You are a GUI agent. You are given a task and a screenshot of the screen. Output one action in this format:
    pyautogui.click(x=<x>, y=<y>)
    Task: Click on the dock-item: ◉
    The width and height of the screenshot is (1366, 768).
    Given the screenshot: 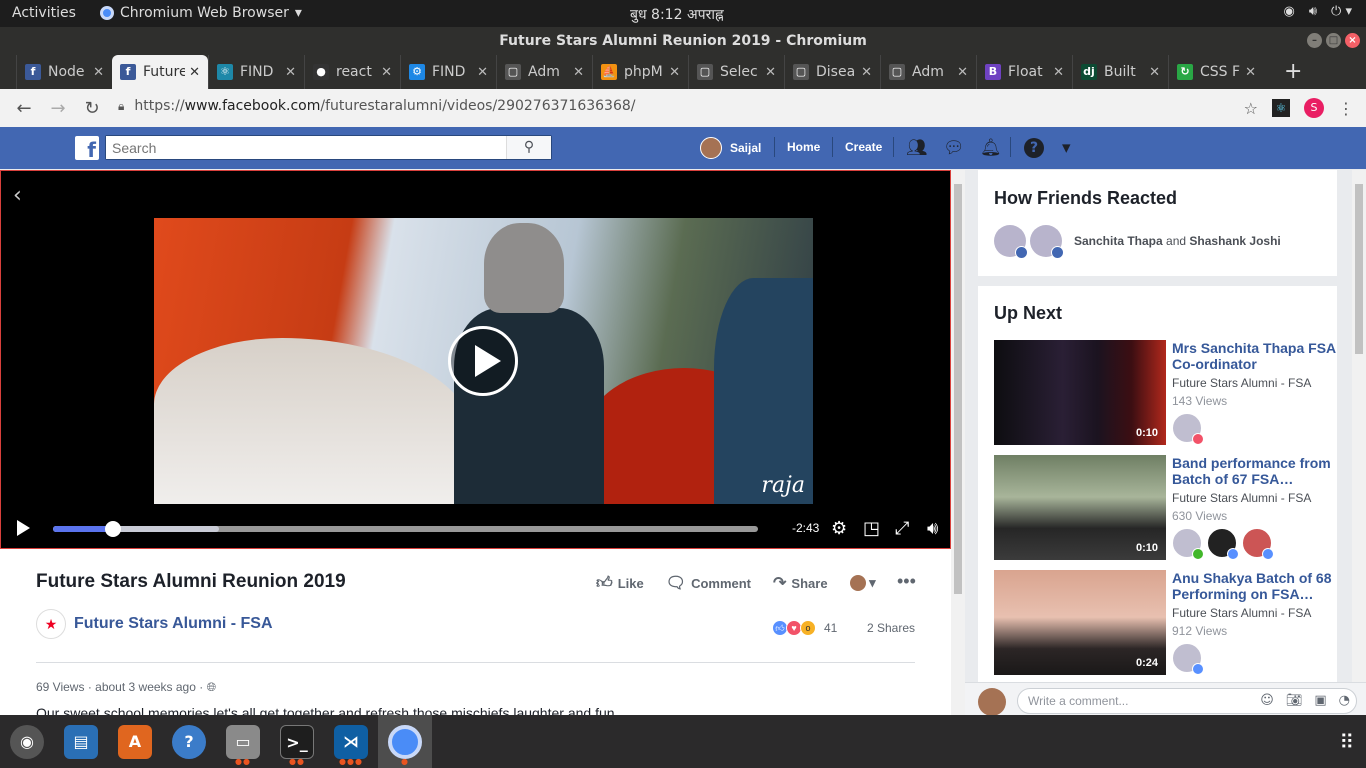 What is the action you would take?
    pyautogui.click(x=27, y=741)
    